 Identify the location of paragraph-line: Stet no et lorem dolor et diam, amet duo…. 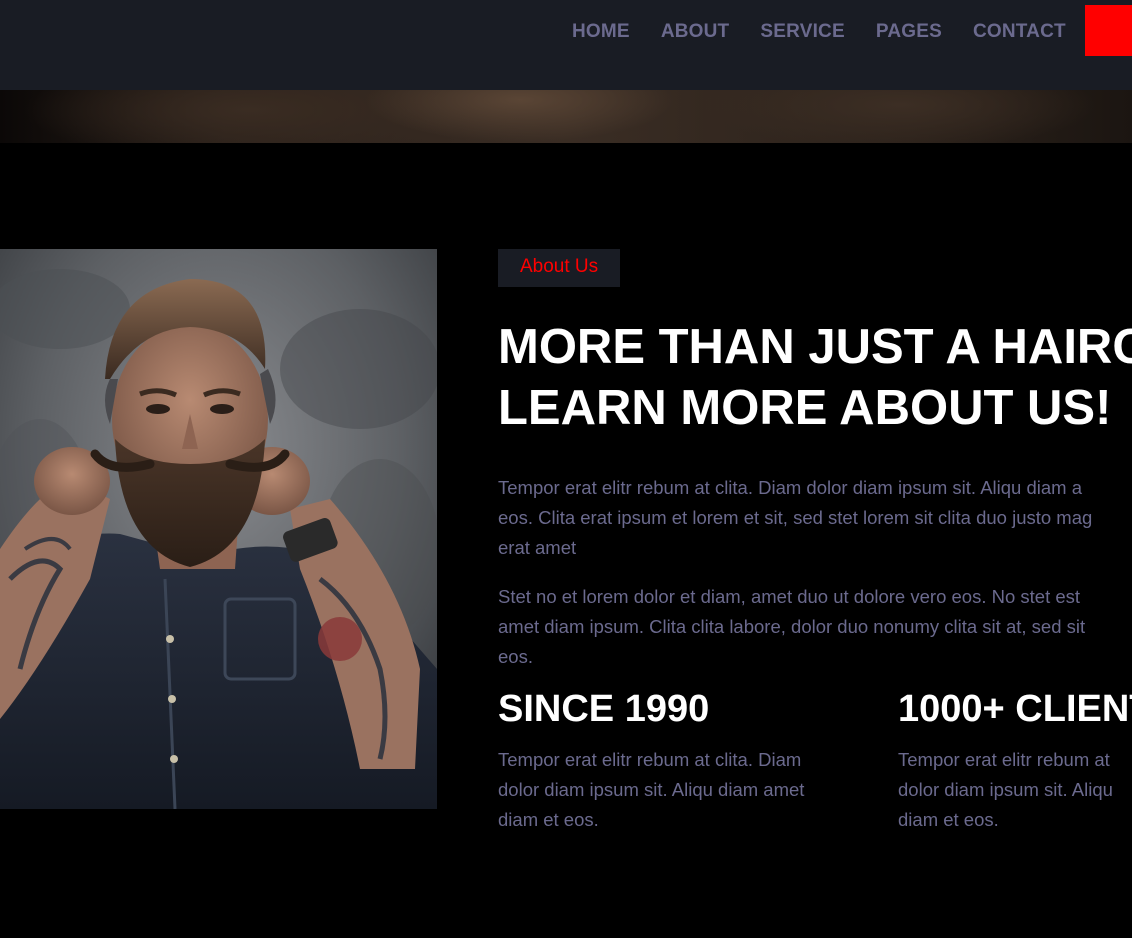
(789, 596).